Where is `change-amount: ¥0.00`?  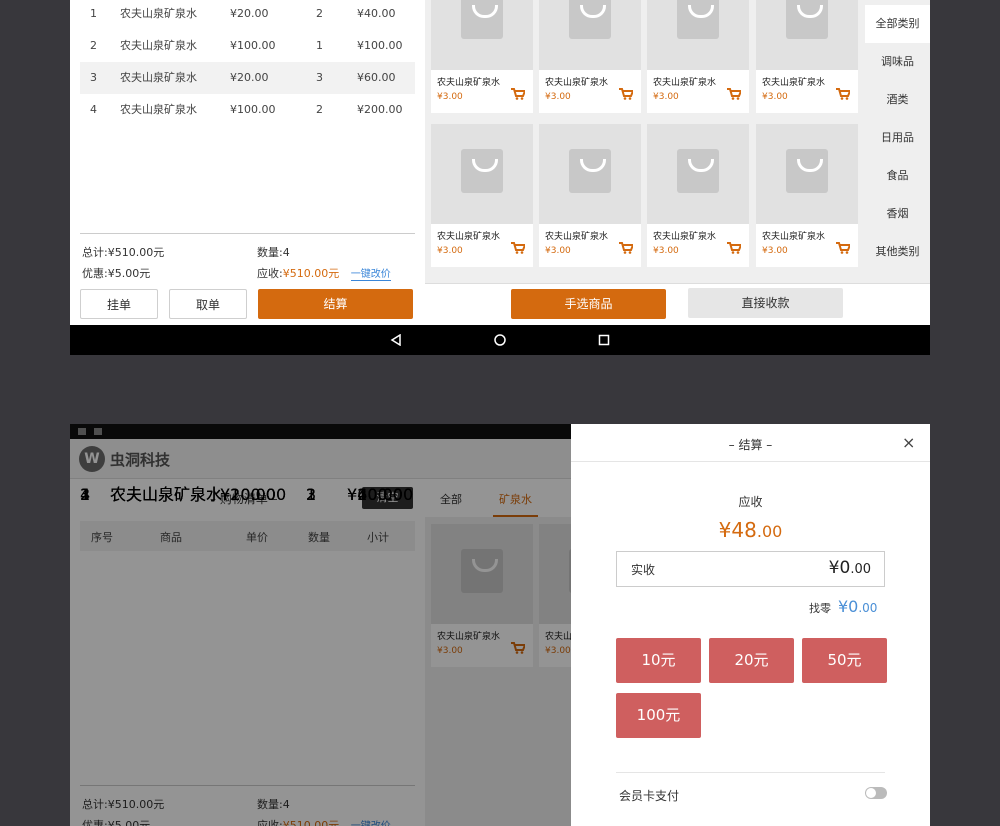
change-amount: ¥0.00 is located at coordinates (857, 606).